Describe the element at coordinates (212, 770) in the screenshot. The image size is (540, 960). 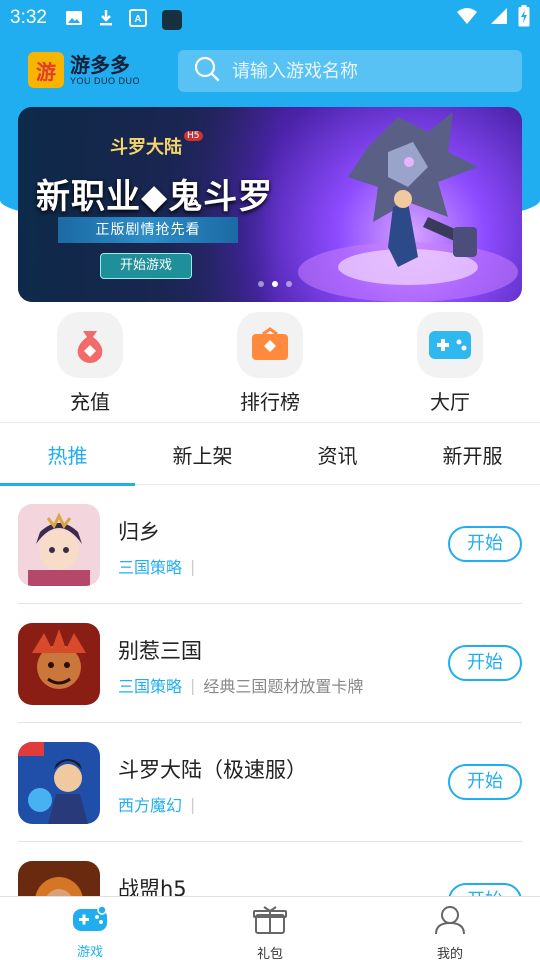
I see `game-title: 斗罗大陆（极速服）` at that location.